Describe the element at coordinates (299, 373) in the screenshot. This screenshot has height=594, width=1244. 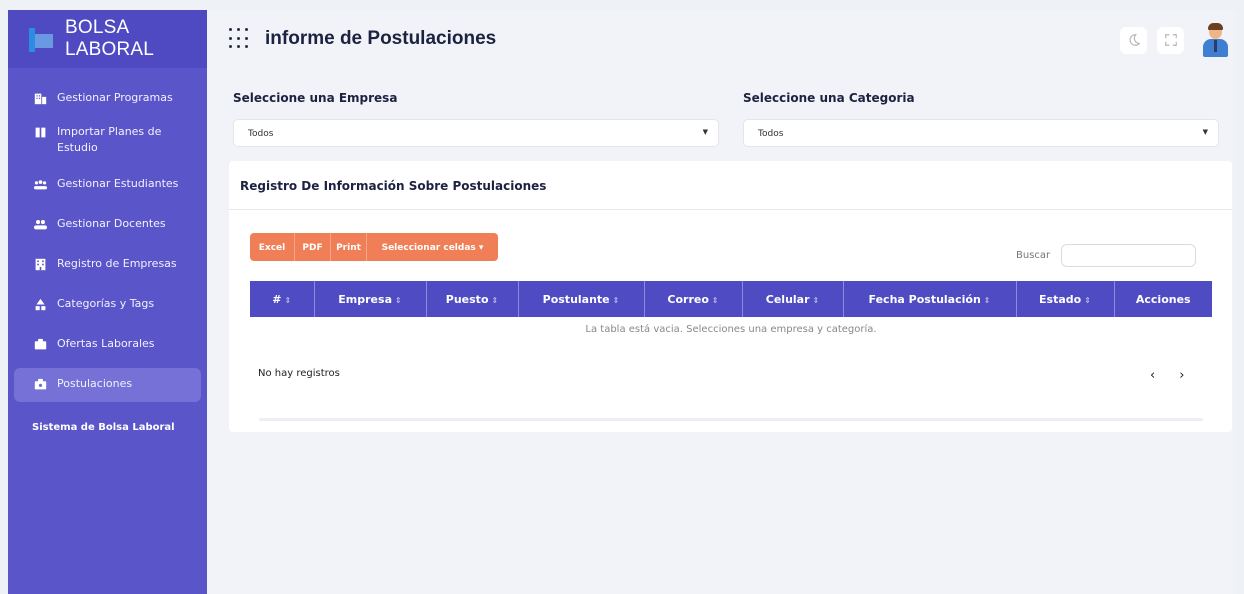
I see `records-info: No hay registros` at that location.